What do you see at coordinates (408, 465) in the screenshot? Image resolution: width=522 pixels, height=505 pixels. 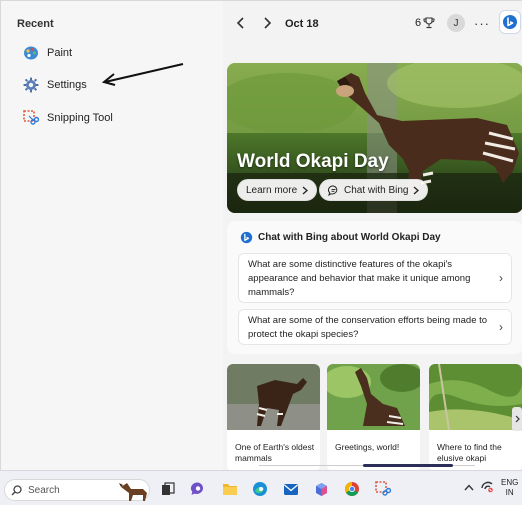 I see `scroll-thumb` at bounding box center [408, 465].